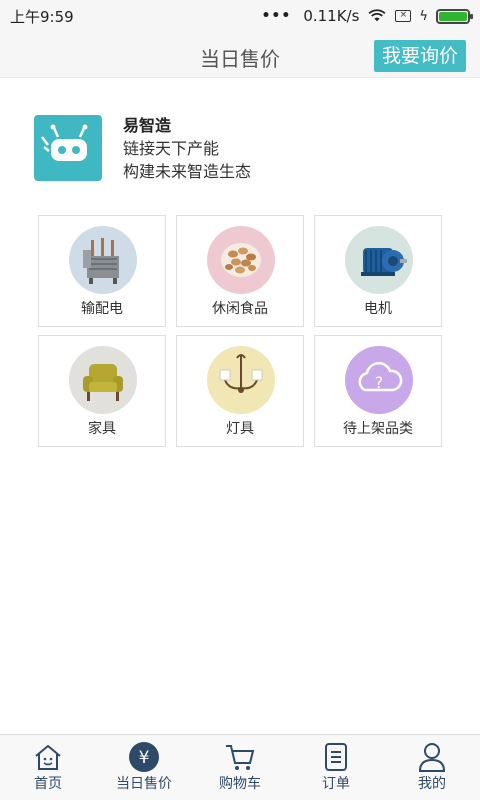 This screenshot has width=480, height=800. Describe the element at coordinates (454, 16) in the screenshot. I see `battery-icon` at that location.